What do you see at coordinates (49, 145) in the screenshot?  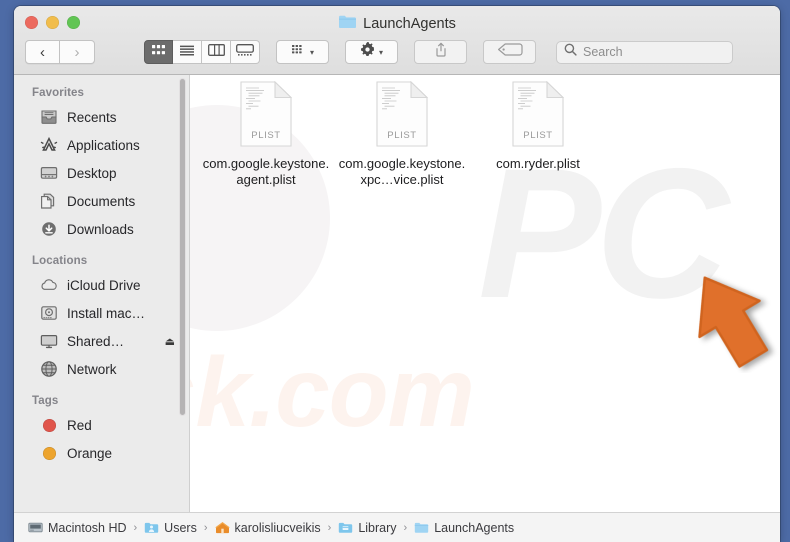 I see `applications-icon` at bounding box center [49, 145].